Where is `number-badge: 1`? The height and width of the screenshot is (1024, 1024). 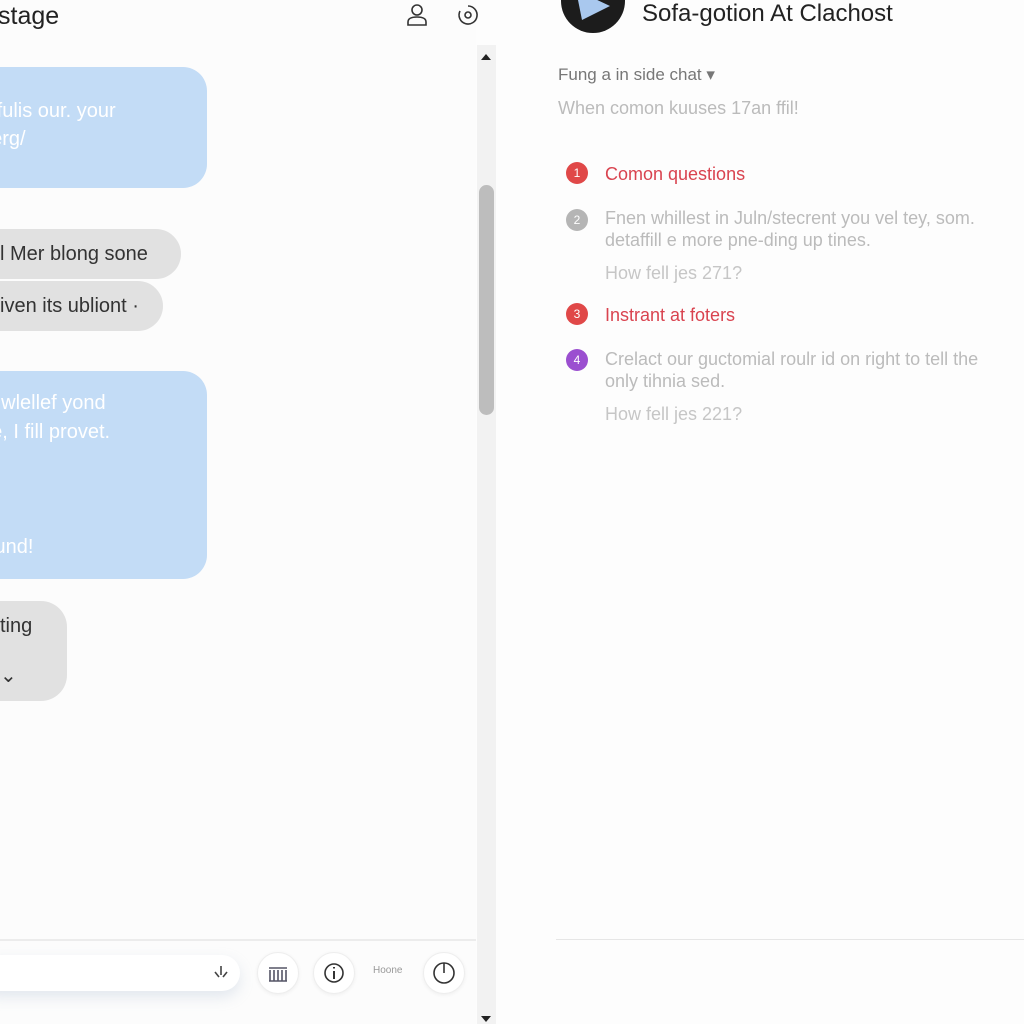
number-badge: 1 is located at coordinates (577, 173).